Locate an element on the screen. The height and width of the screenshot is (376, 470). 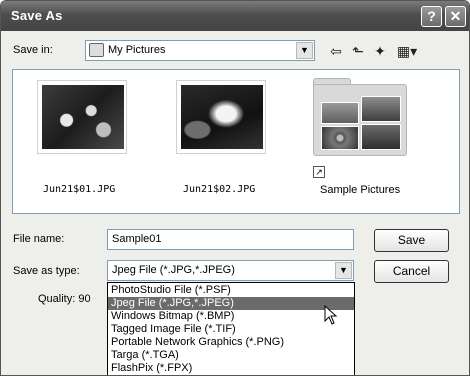
file-type-option: Portable Network Graphics (*.PNG) is located at coordinates (231, 342).